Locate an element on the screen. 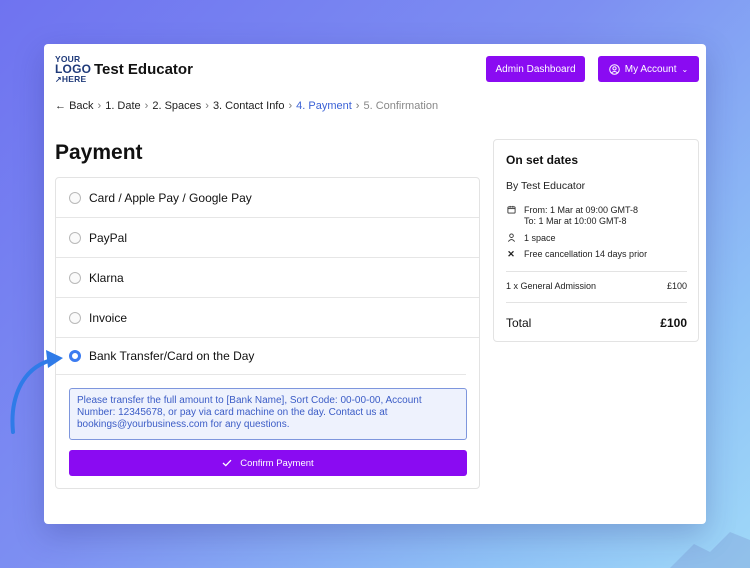  admin-dashboard-label: Admin Dashboard is located at coordinates (535, 69).